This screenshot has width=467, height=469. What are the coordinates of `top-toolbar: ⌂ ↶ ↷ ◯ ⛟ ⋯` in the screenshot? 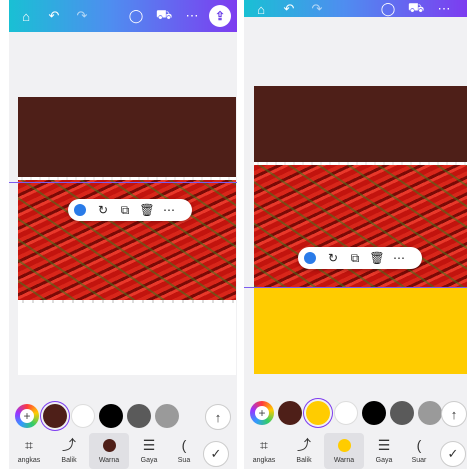 It's located at (355, 8).